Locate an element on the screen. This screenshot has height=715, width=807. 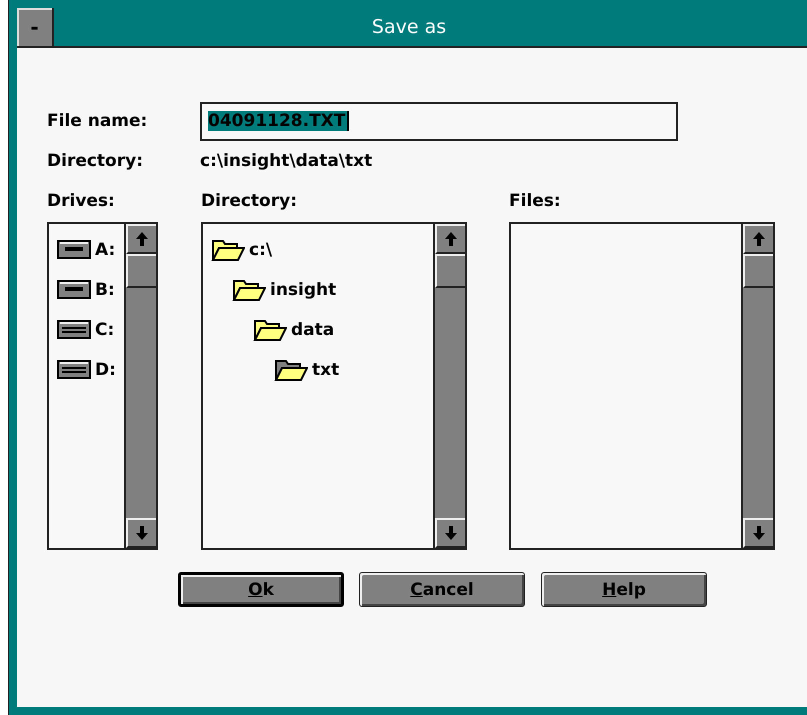
list-label: Files: is located at coordinates (535, 201).